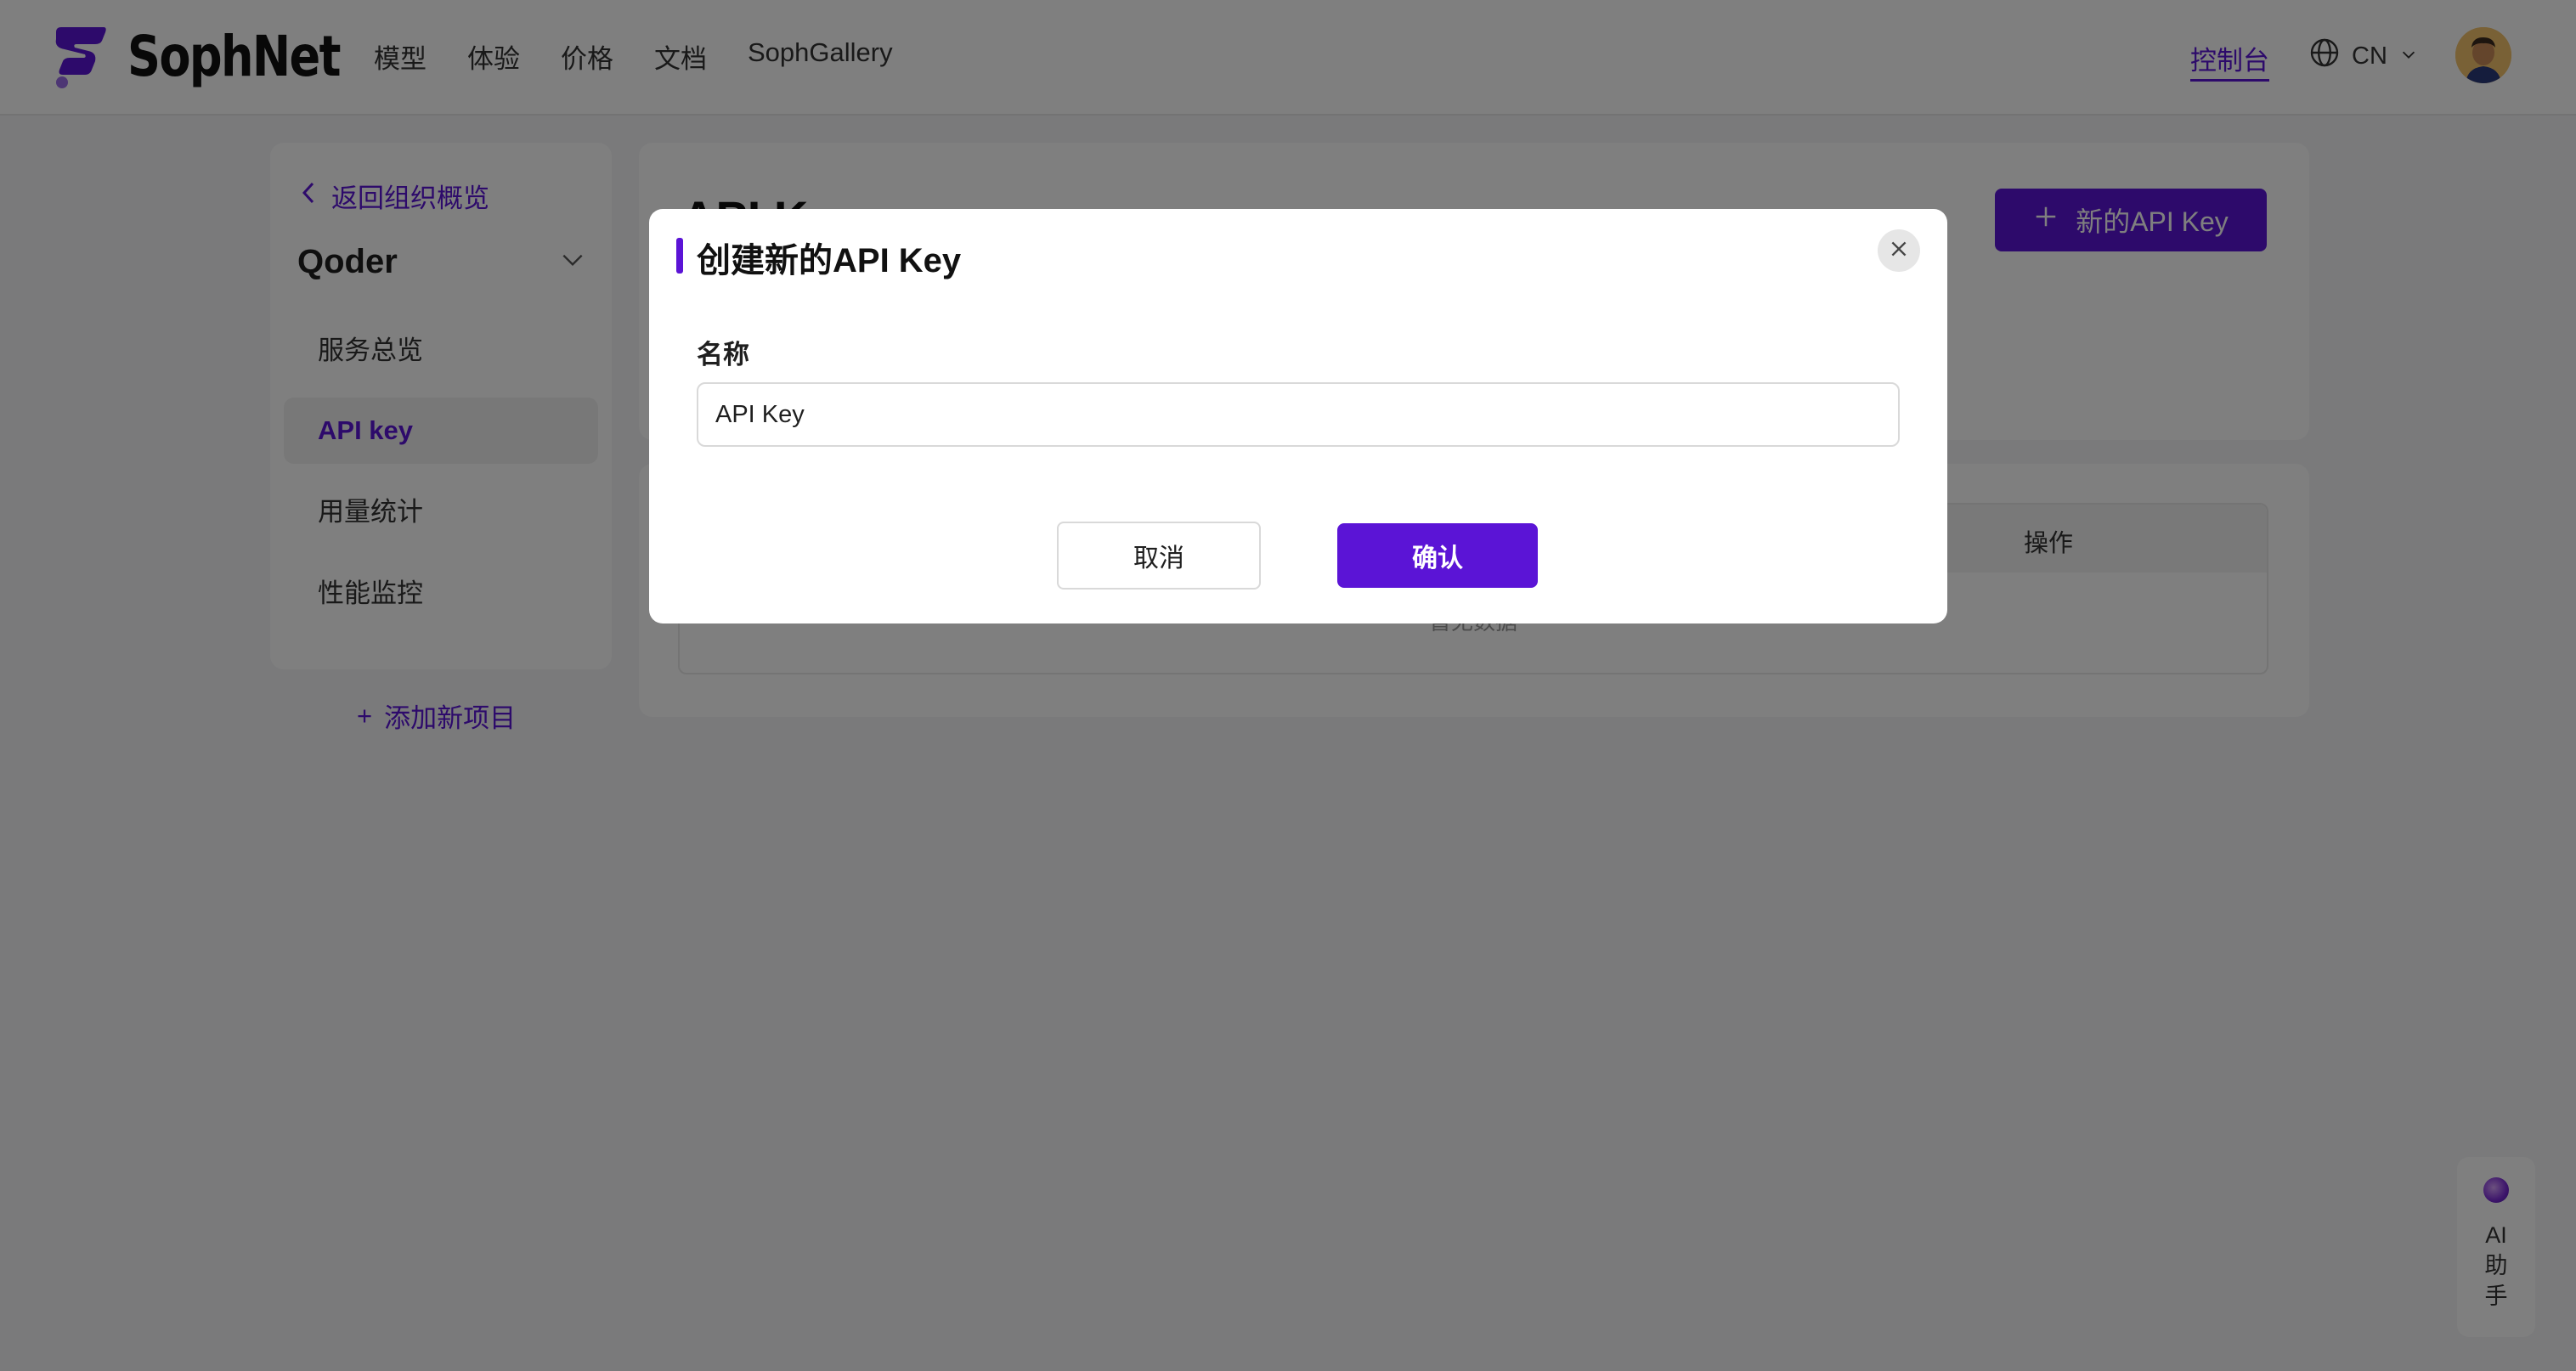 The height and width of the screenshot is (1371, 2576). I want to click on close-icon, so click(1899, 251).